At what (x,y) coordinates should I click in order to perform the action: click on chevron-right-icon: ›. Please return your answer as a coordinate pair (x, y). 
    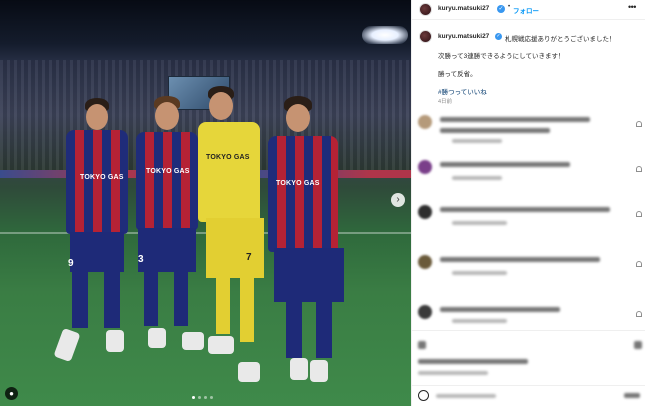
    Looking at the image, I should click on (398, 200).